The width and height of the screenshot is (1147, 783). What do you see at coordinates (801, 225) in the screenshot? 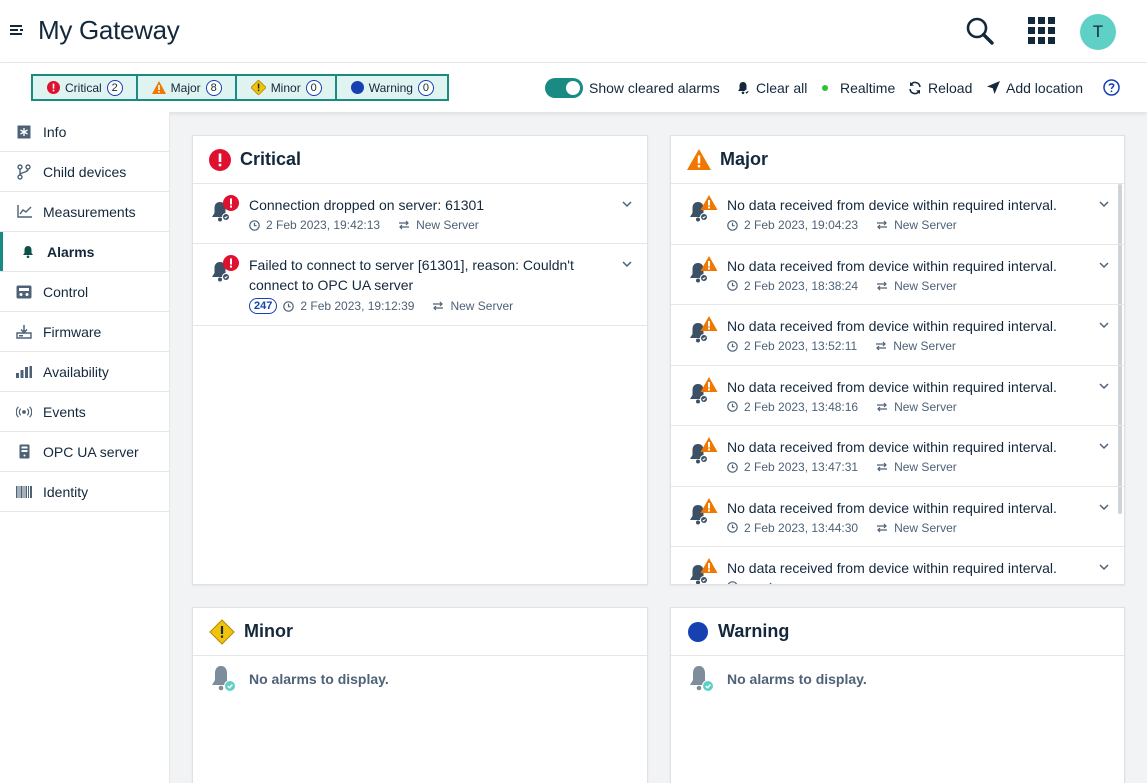
I see `alarm-time: 2 Feb 2023, 19:04:23` at bounding box center [801, 225].